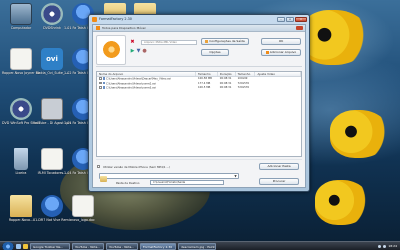  Describe the element at coordinates (111, 50) in the screenshot. I see `media-type-icon` at that location.